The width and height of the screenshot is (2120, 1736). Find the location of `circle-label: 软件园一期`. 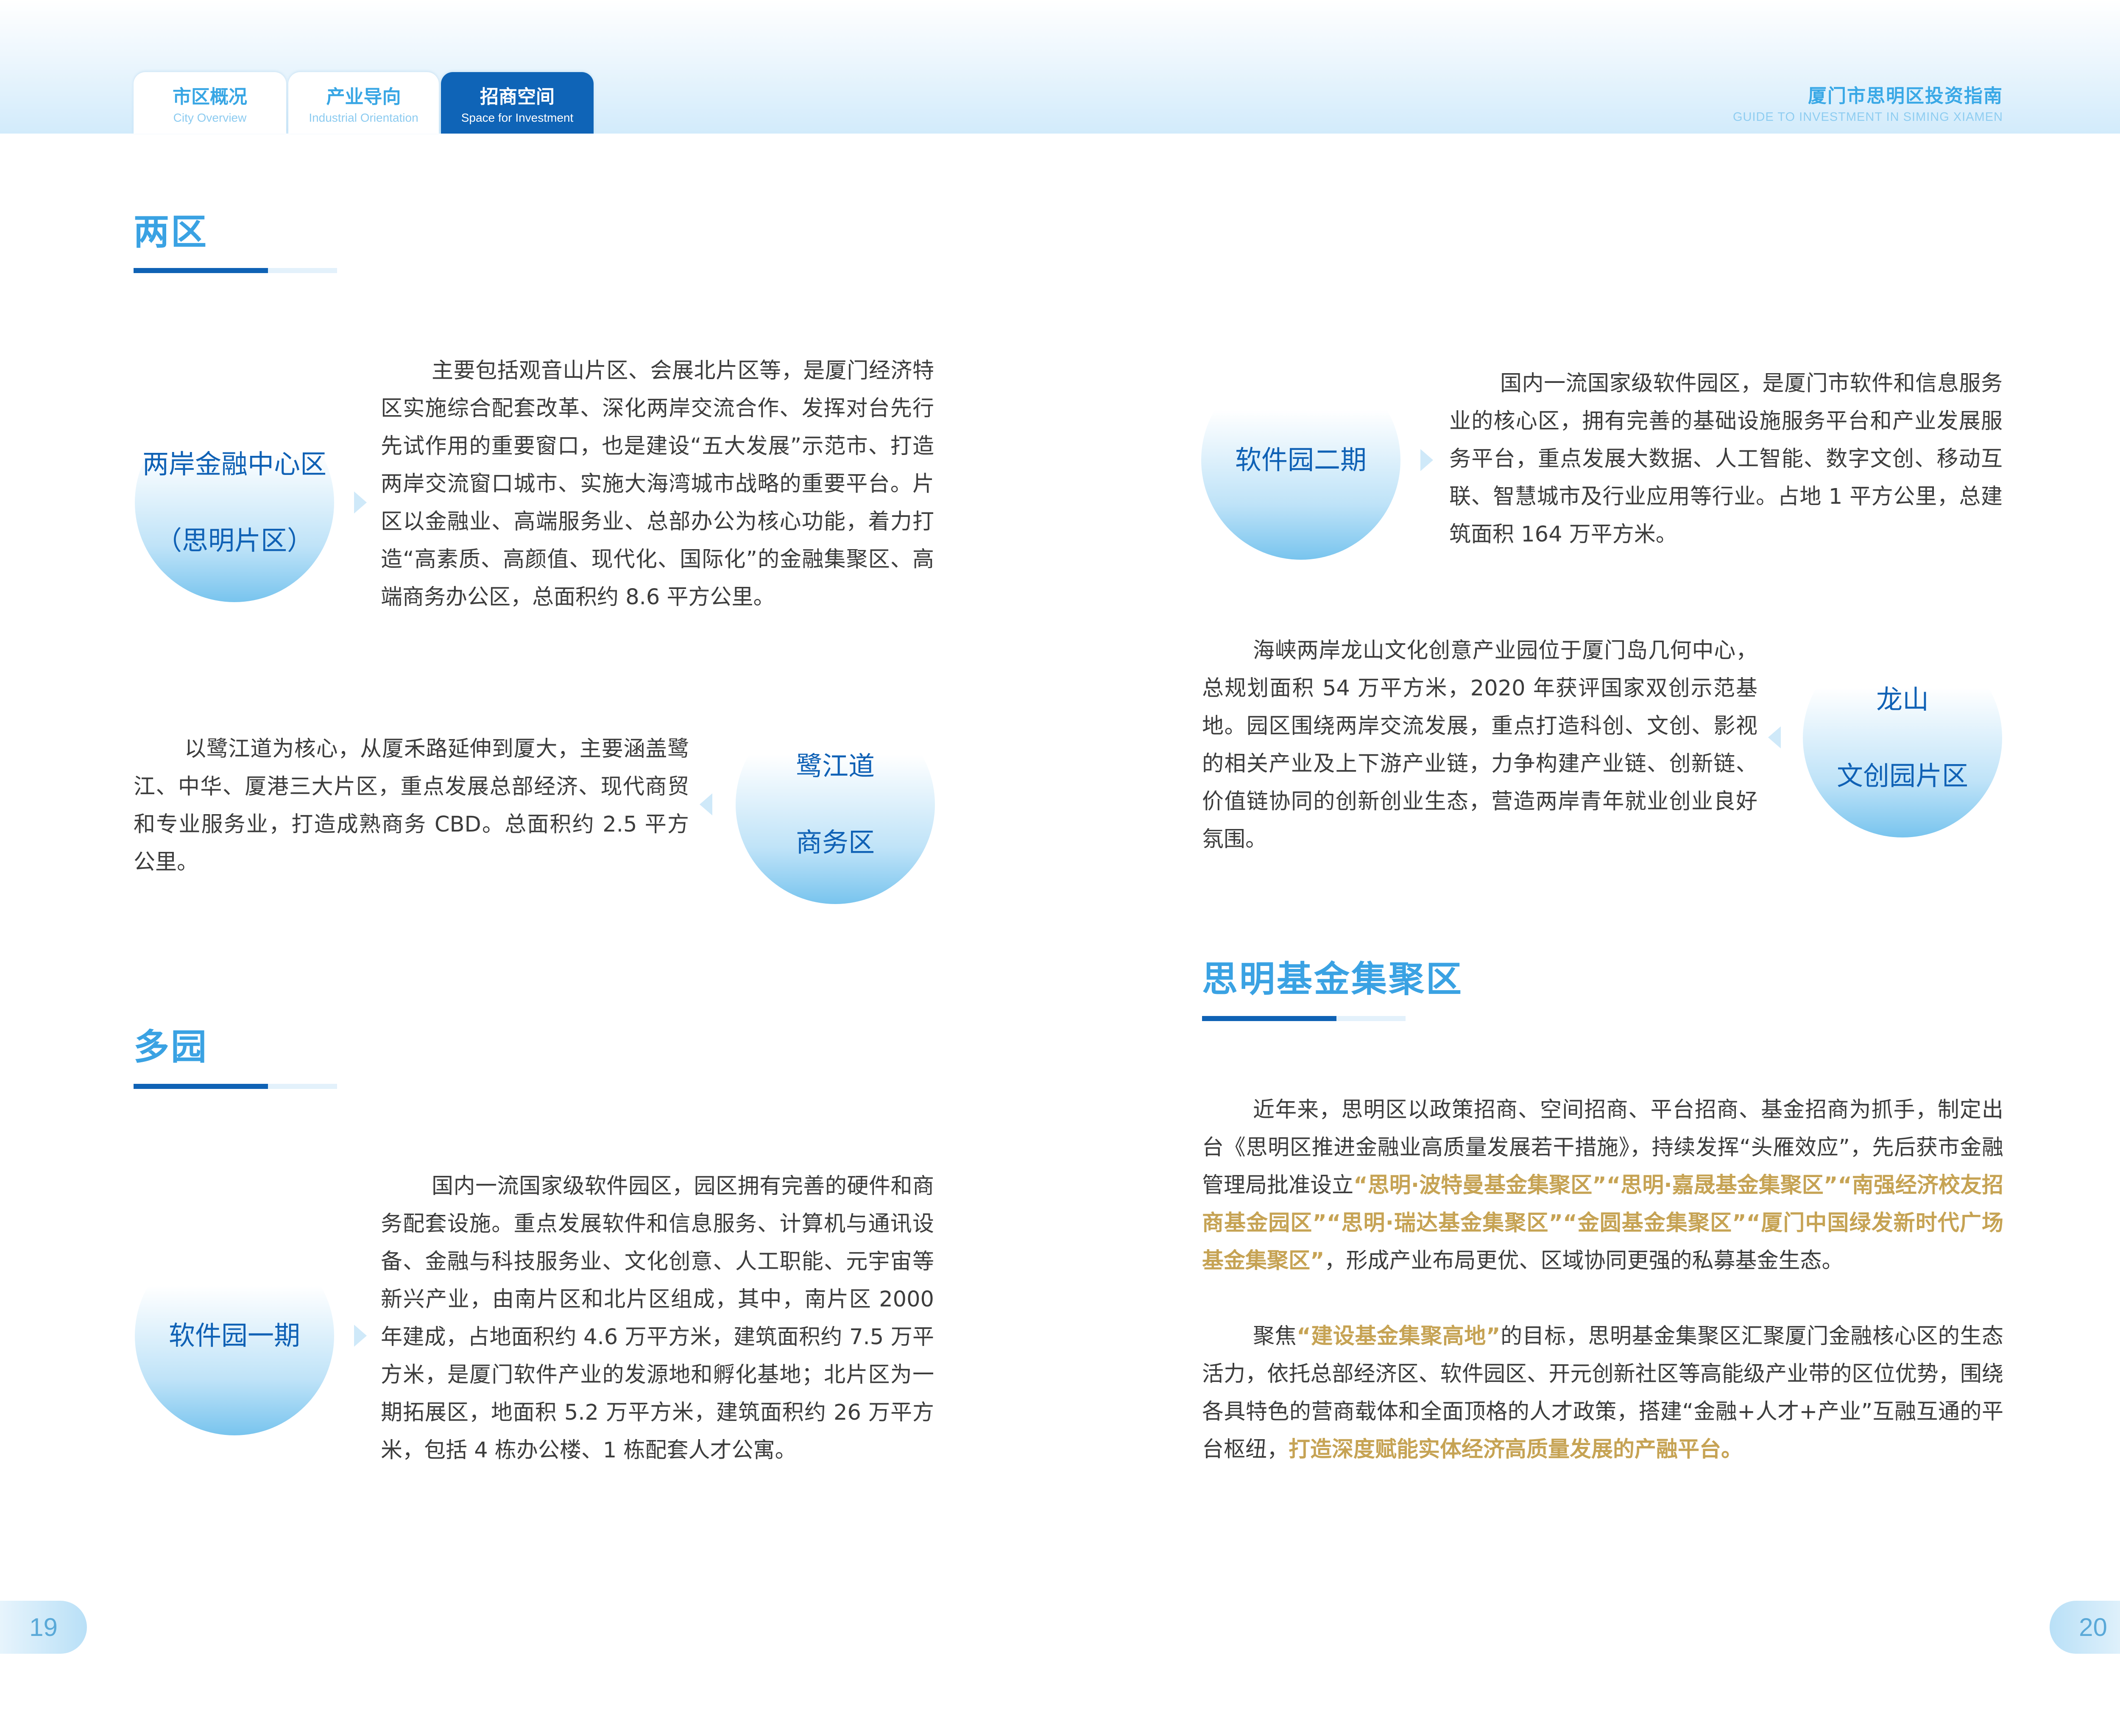

circle-label: 软件园一期 is located at coordinates (234, 1335).